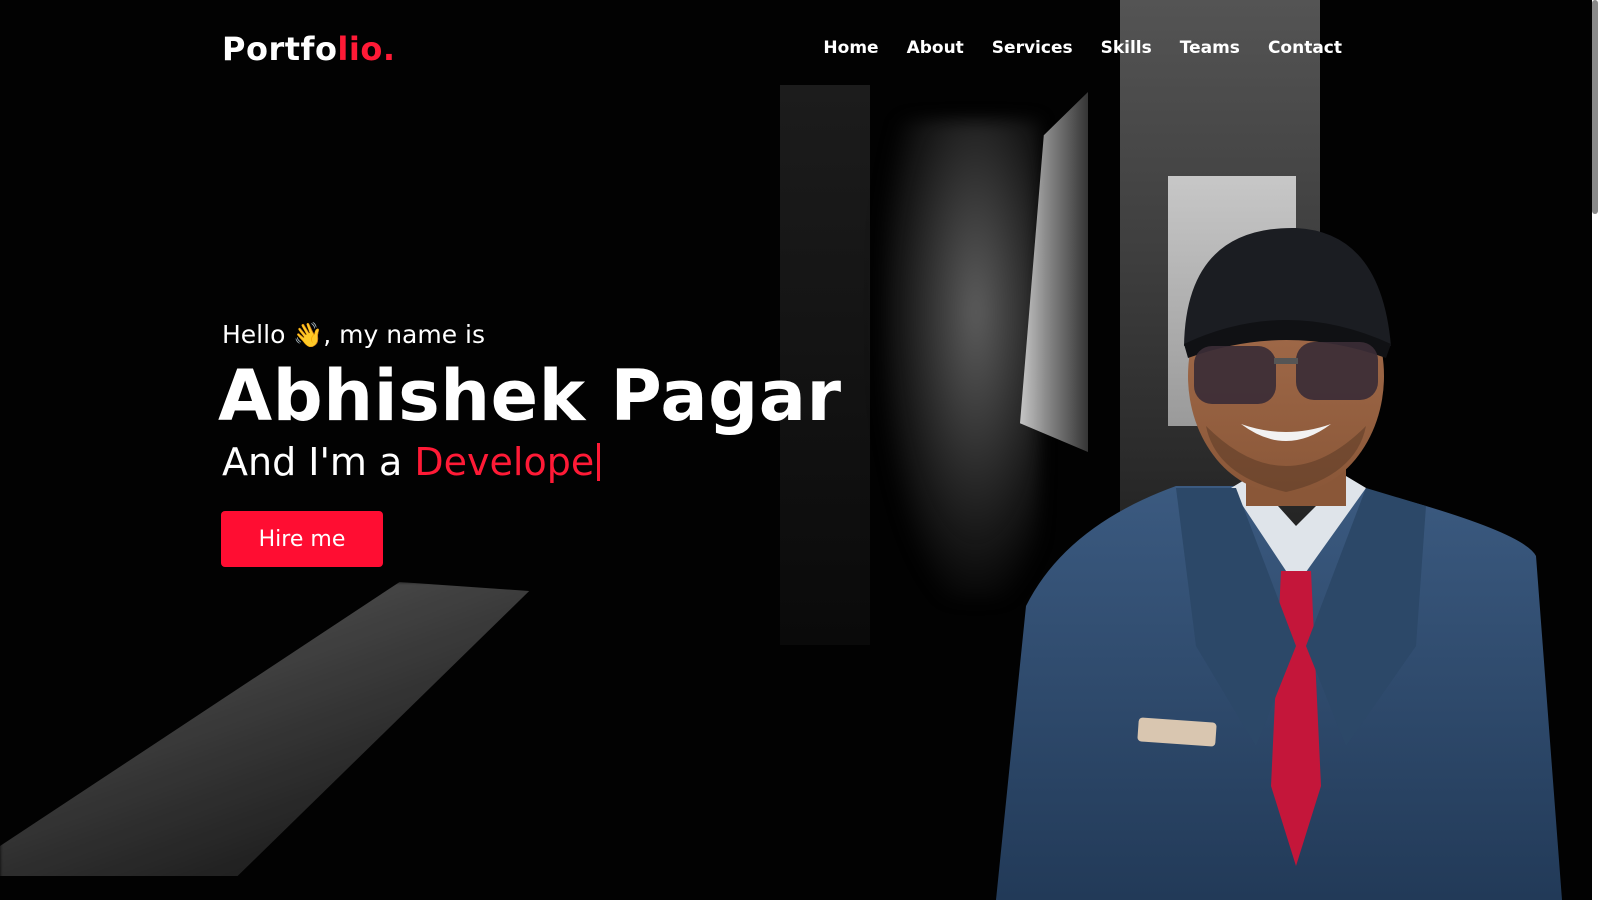 The width and height of the screenshot is (1600, 900). I want to click on waving-hand-icon: 👋, so click(308, 335).